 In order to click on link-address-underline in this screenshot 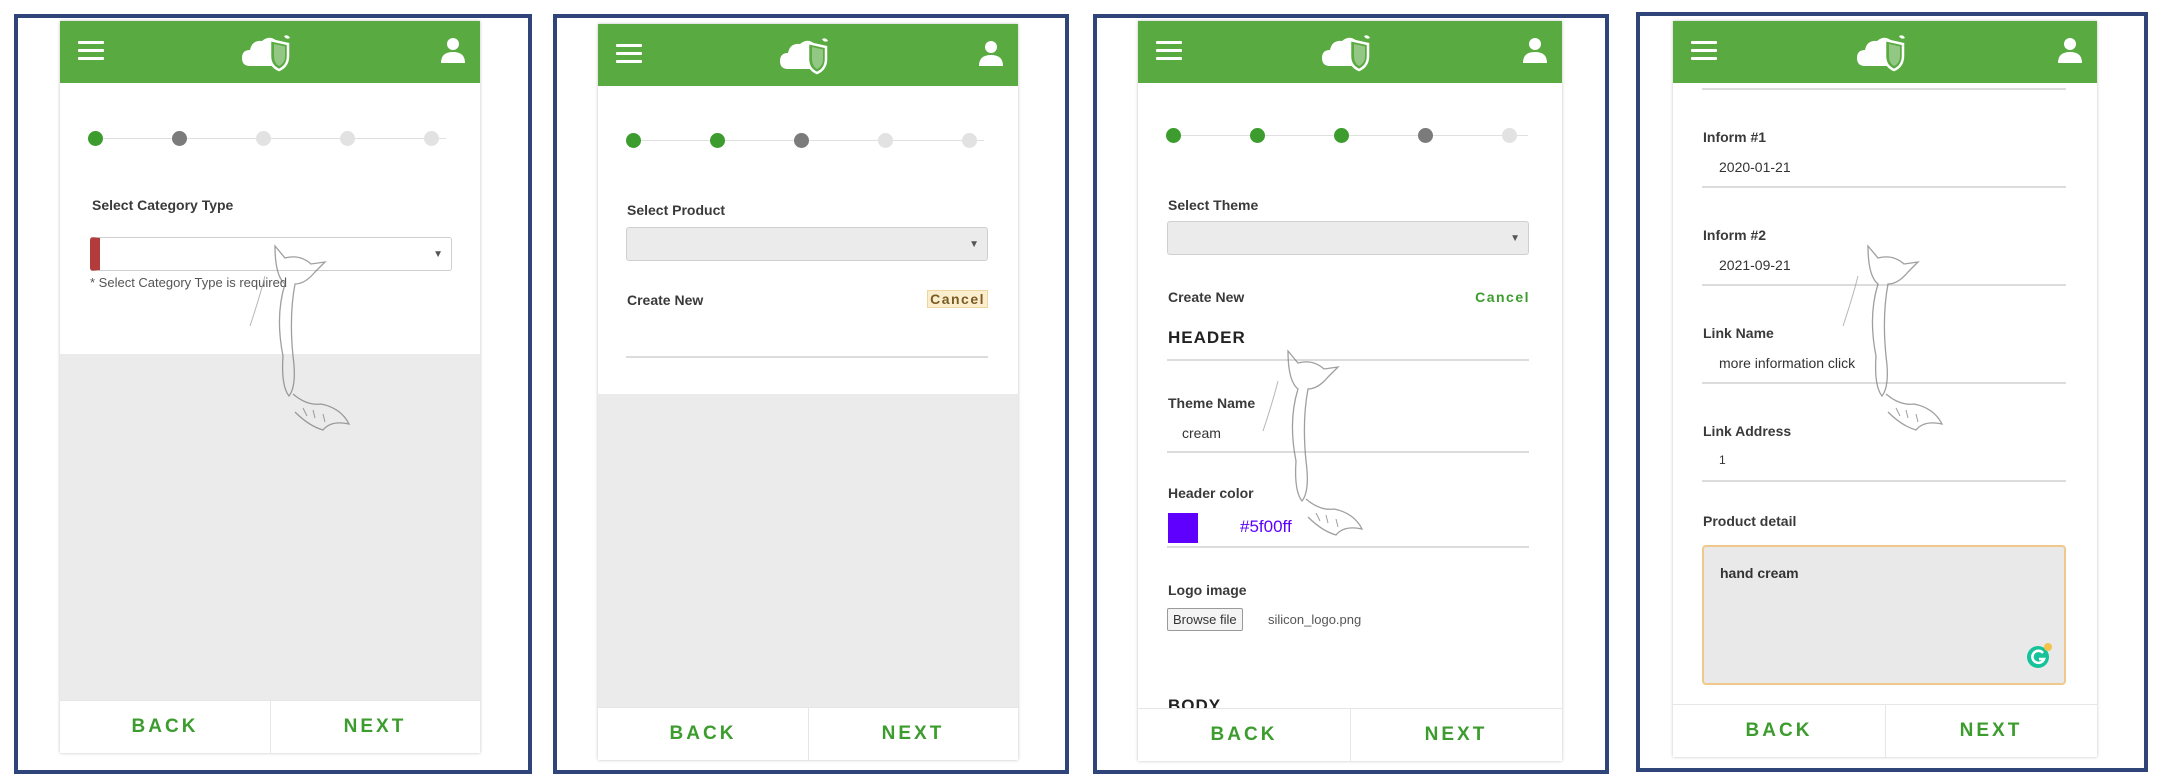, I will do `click(1884, 481)`.